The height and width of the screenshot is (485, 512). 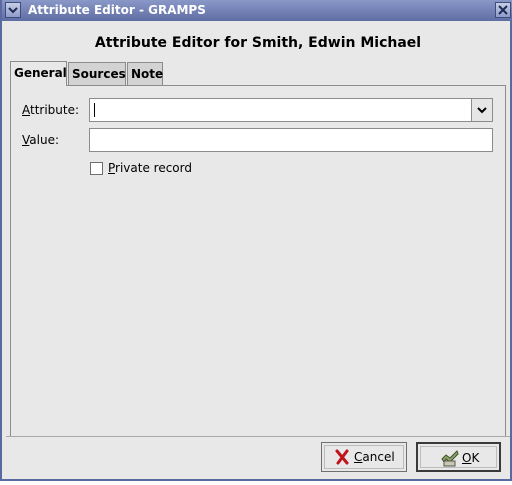 What do you see at coordinates (291, 140) in the screenshot?
I see `value-field` at bounding box center [291, 140].